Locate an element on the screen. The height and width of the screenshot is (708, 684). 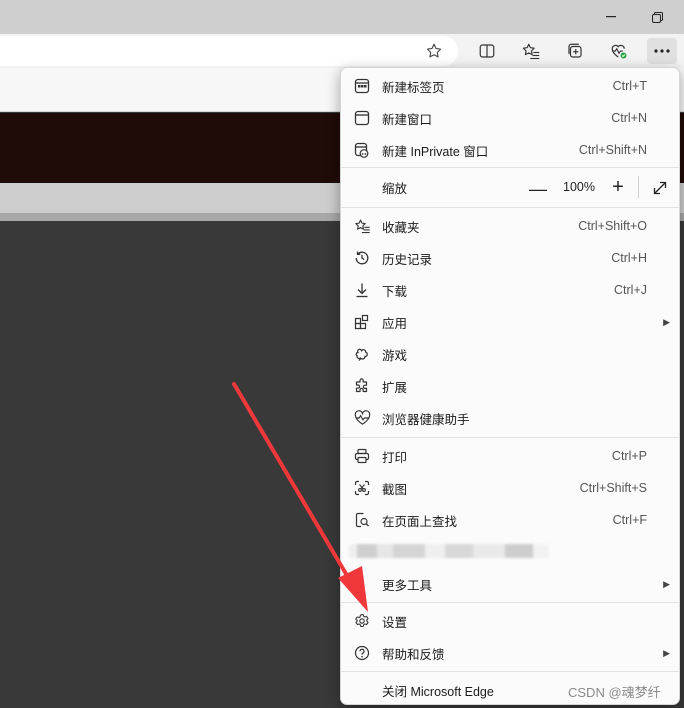
help-icon is located at coordinates (362, 653).